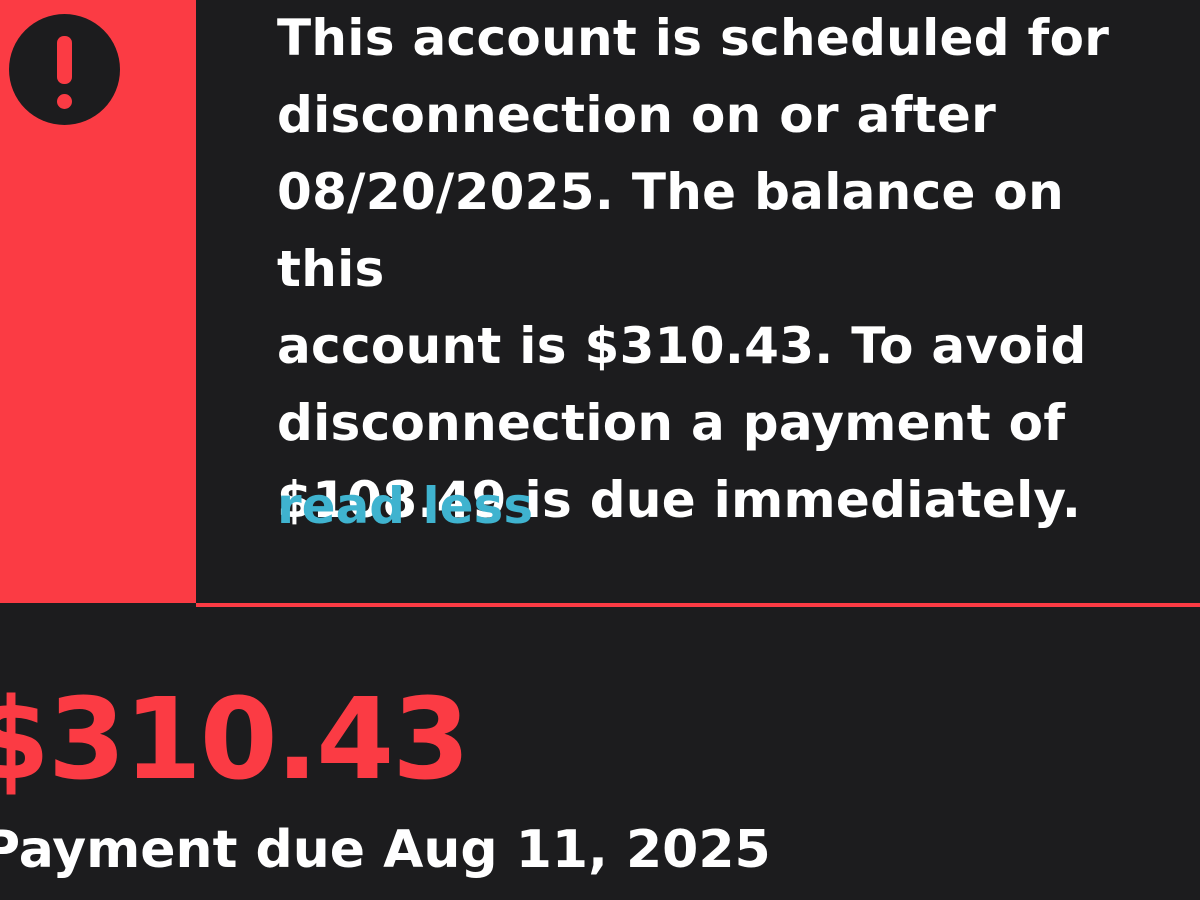  What do you see at coordinates (64, 69) in the screenshot?
I see `exclamation-circle-icon` at bounding box center [64, 69].